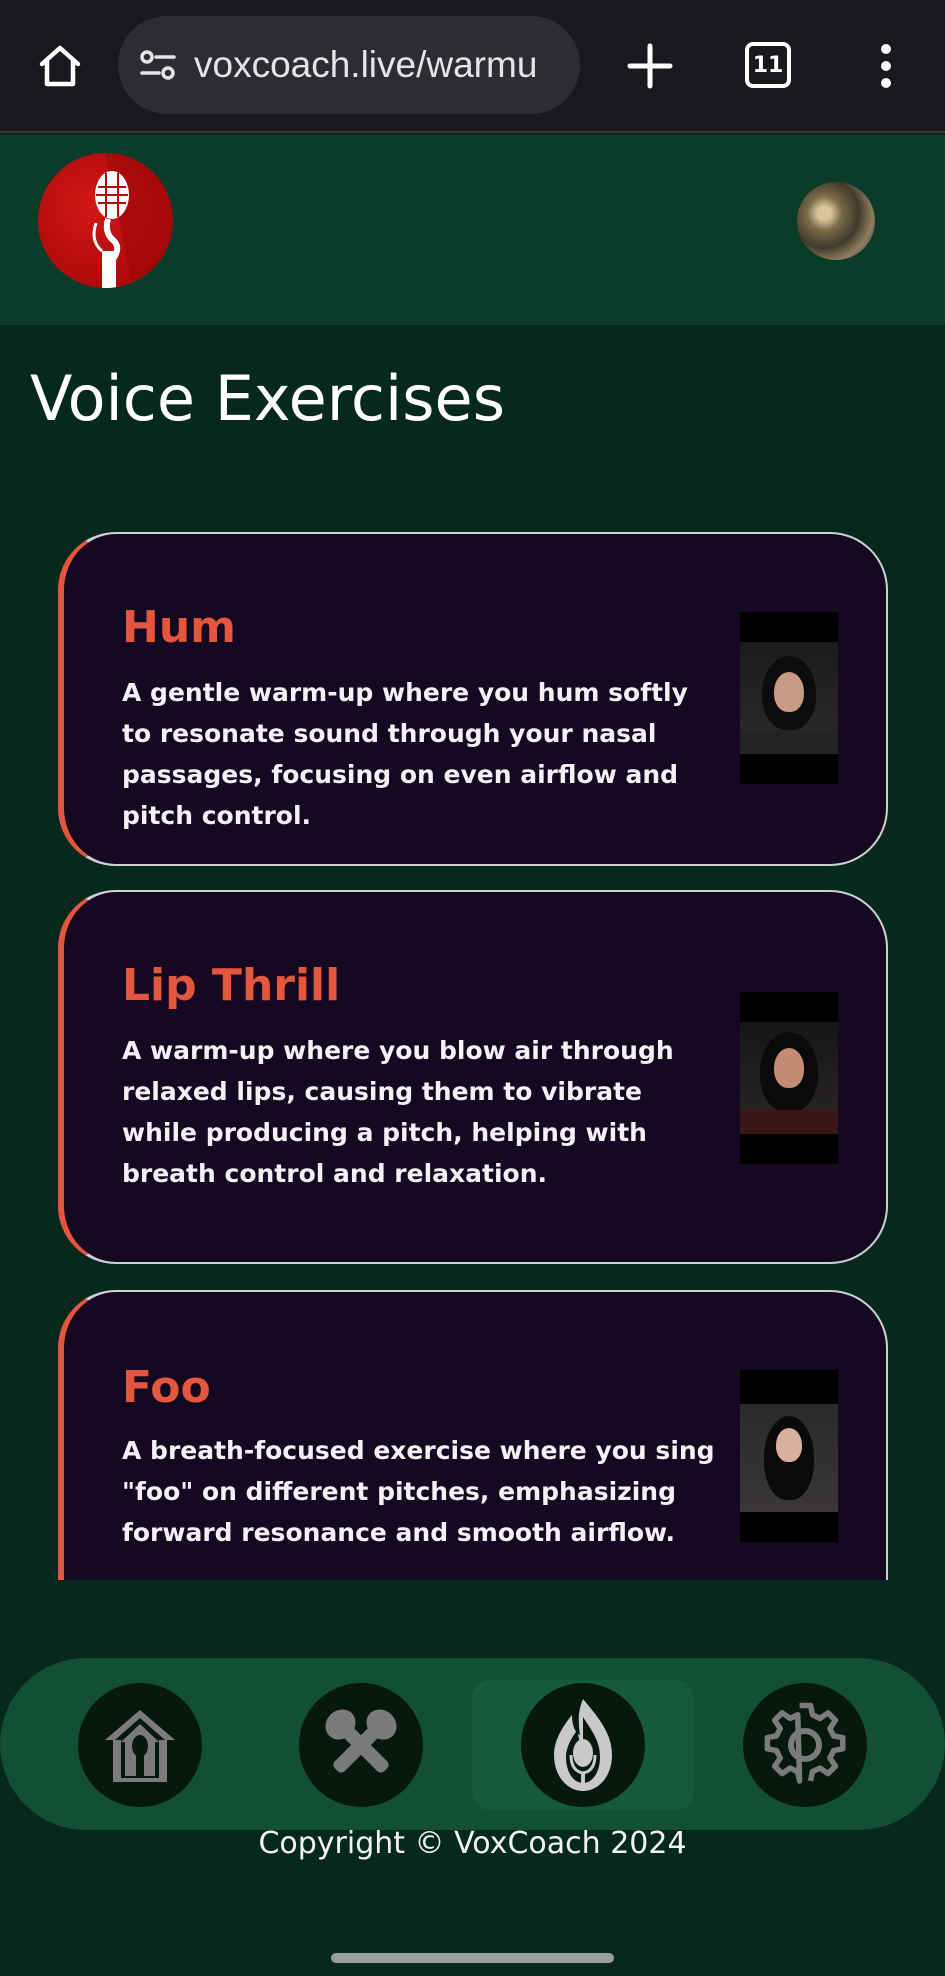 The image size is (945, 1976). What do you see at coordinates (836, 221) in the screenshot?
I see `avatar` at bounding box center [836, 221].